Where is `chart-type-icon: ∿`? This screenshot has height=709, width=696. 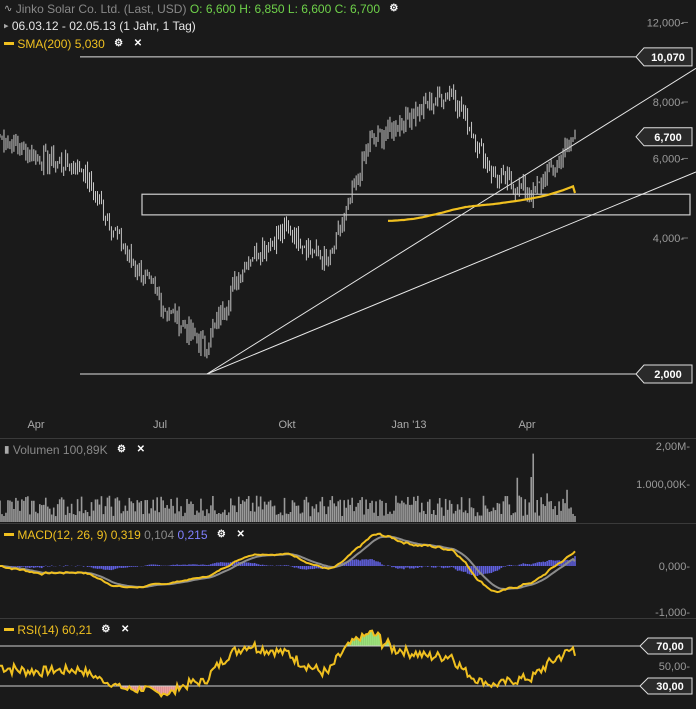 chart-type-icon: ∿ is located at coordinates (8, 8).